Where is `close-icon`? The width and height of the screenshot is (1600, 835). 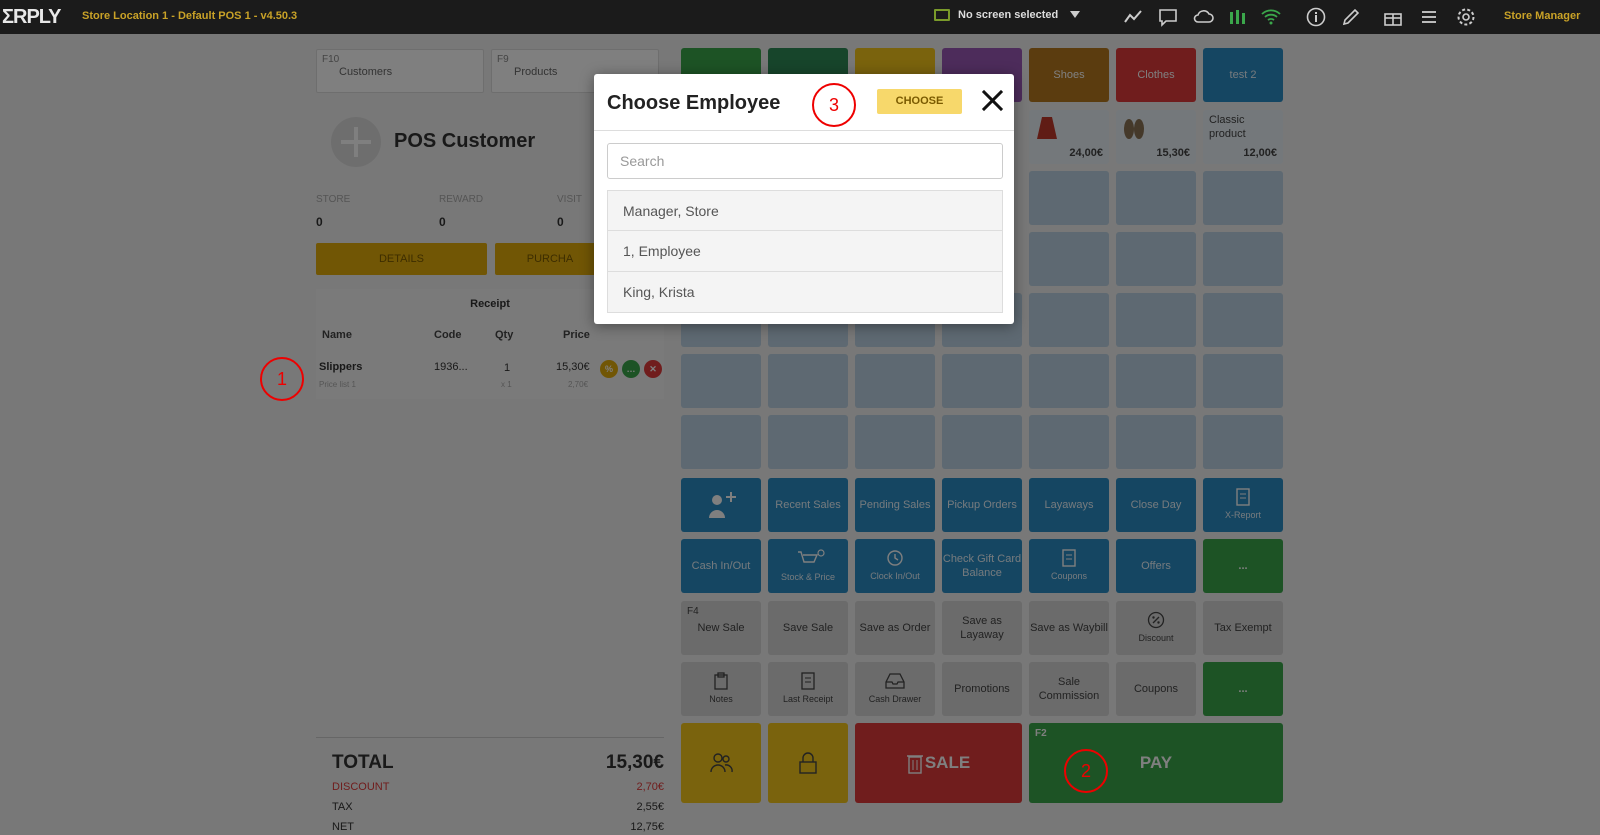 close-icon is located at coordinates (992, 100).